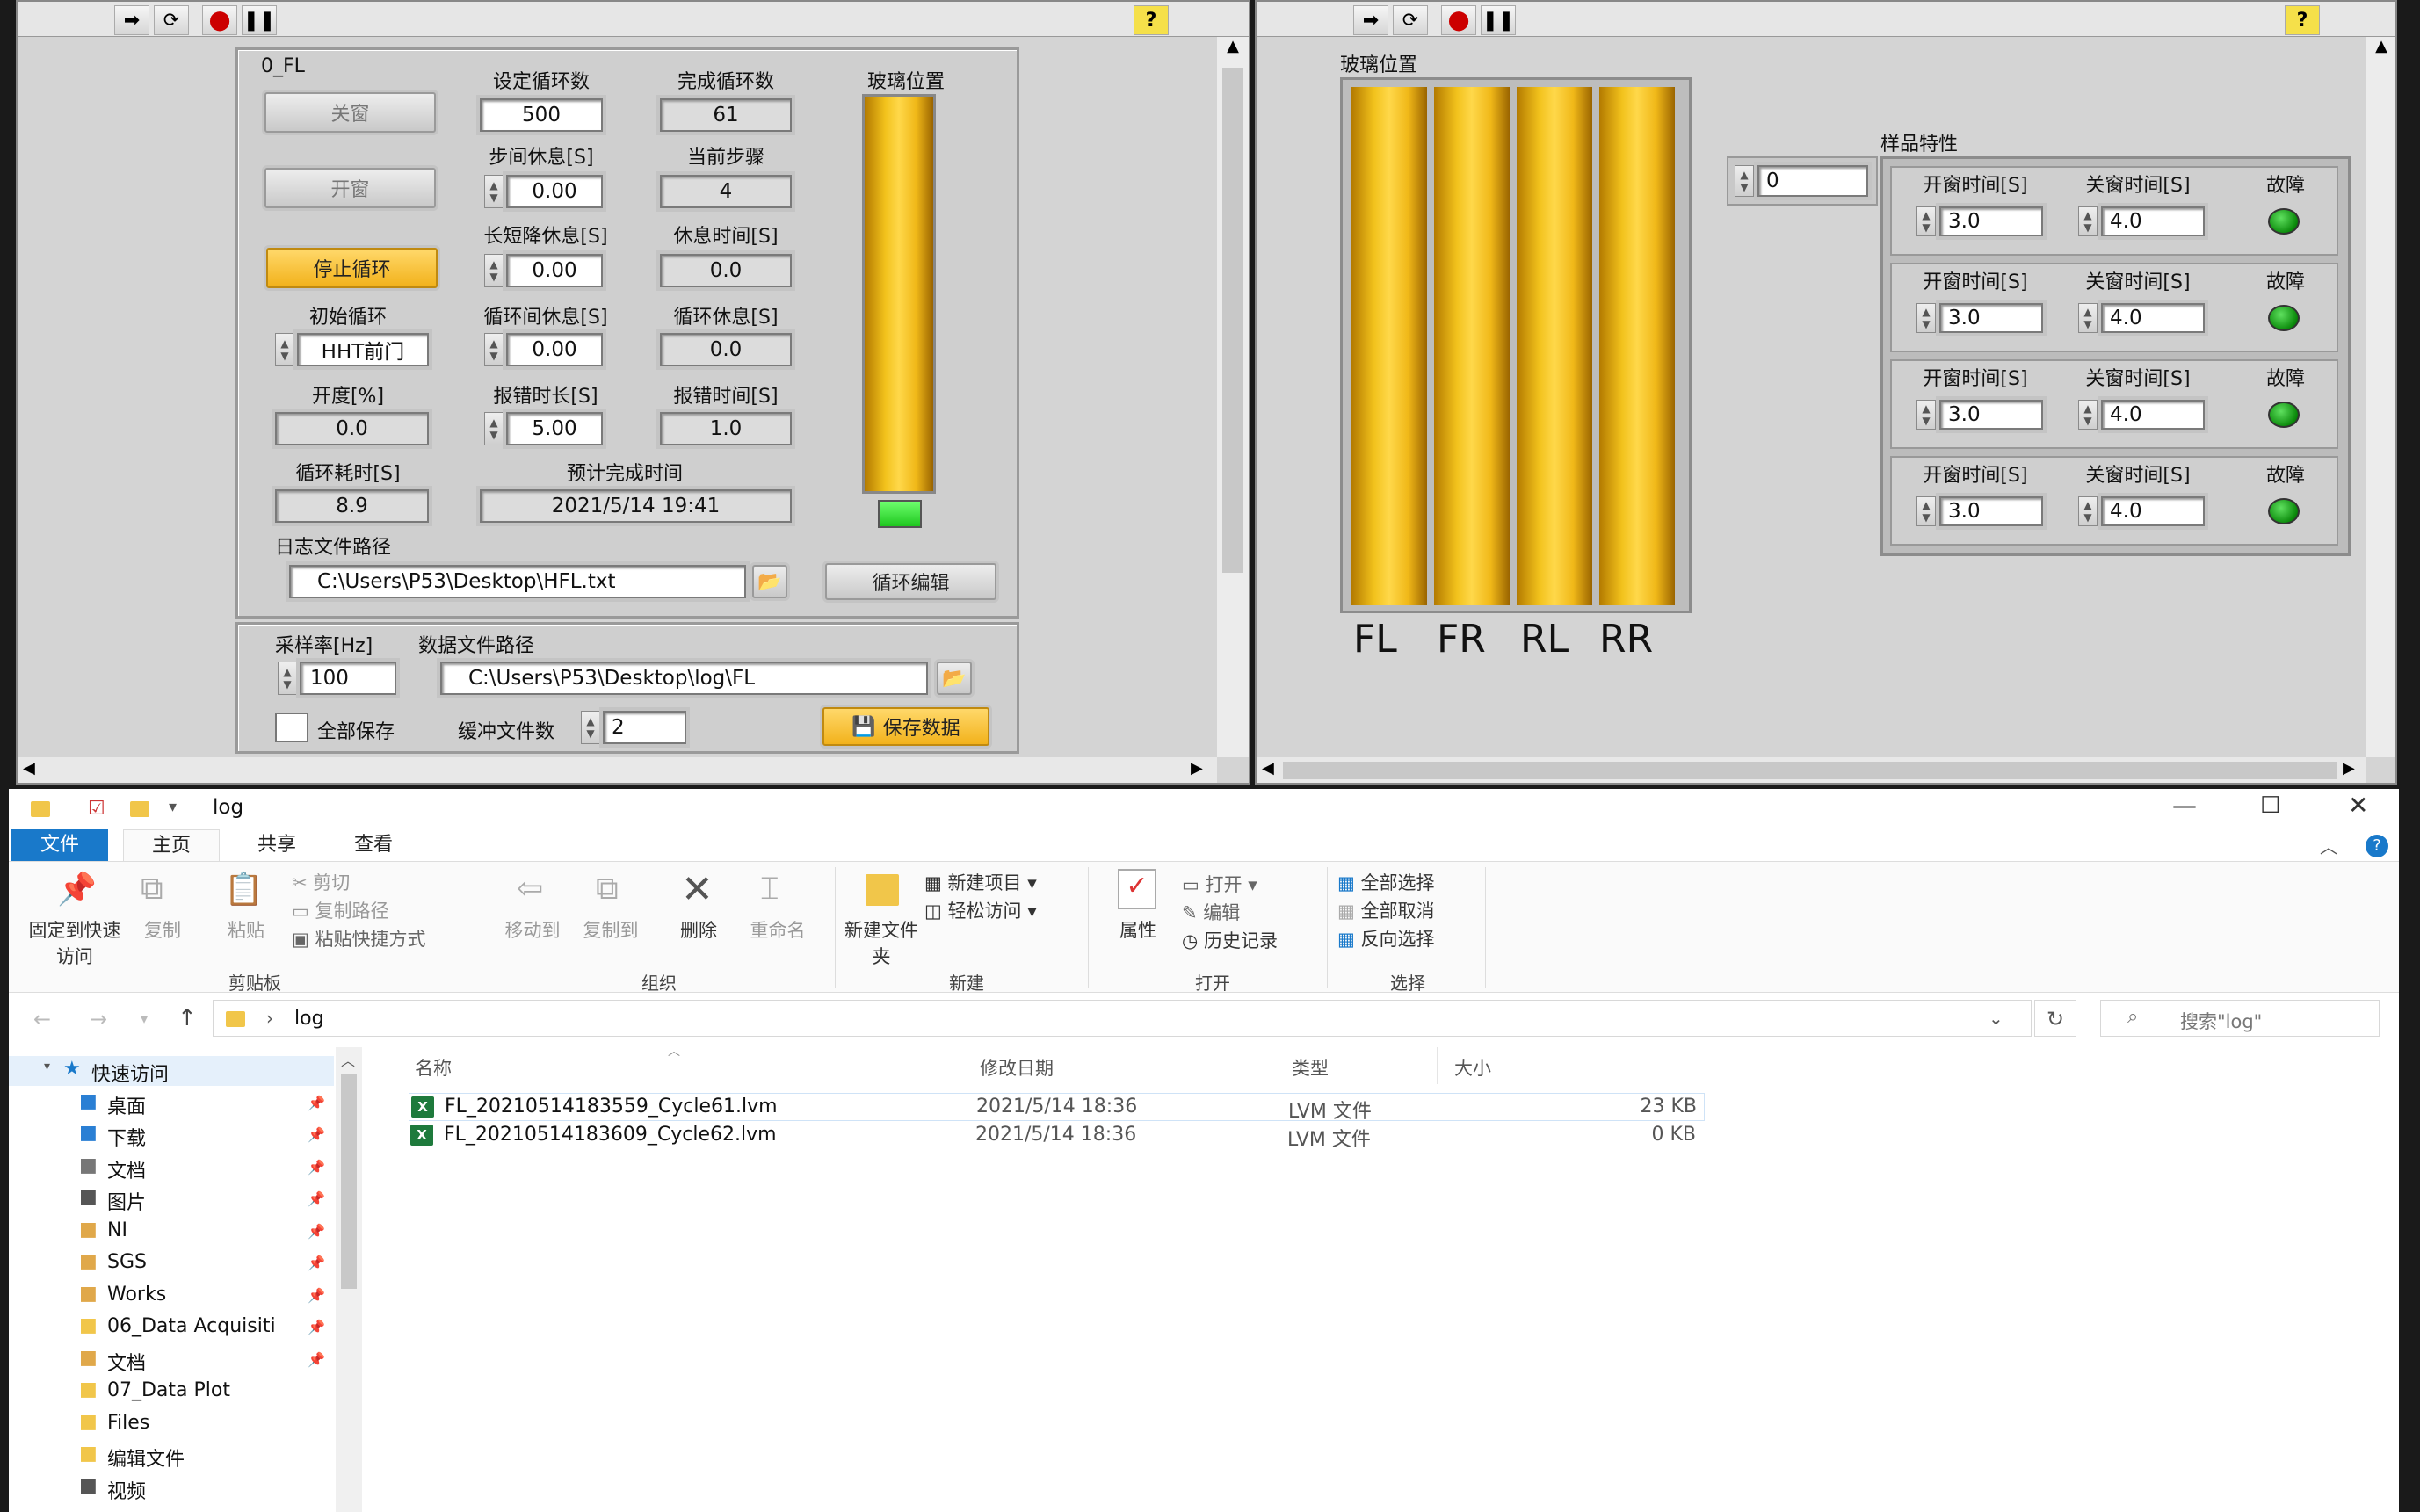  I want to click on nav-item: ■ Files, so click(171, 1424).